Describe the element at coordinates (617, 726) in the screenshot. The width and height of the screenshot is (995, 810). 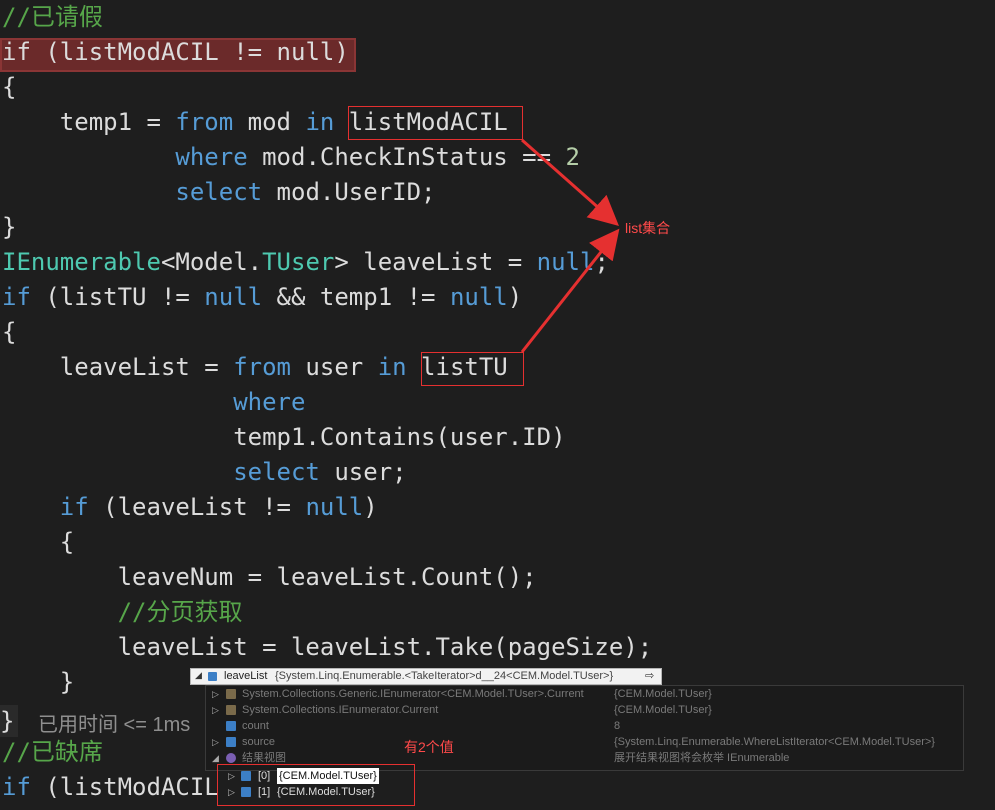
I see `member-value: 8` at that location.